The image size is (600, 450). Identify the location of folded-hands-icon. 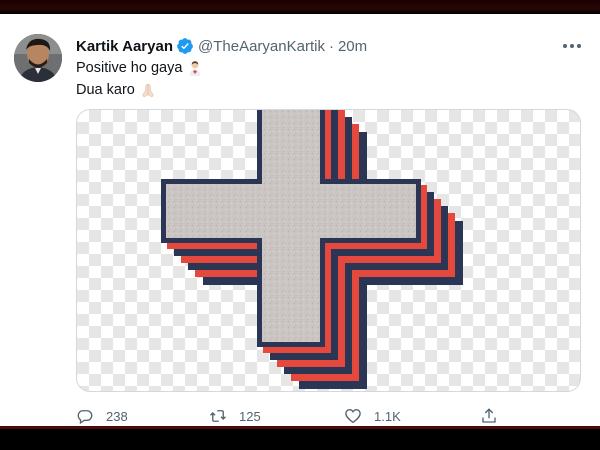
(148, 90).